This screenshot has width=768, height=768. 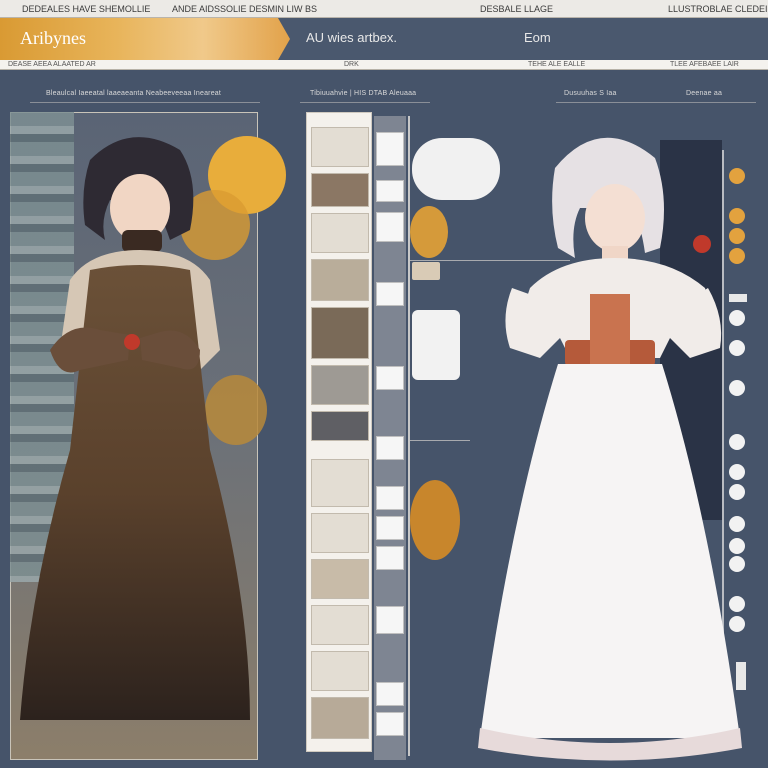 I want to click on floating-card, so click(x=436, y=345).